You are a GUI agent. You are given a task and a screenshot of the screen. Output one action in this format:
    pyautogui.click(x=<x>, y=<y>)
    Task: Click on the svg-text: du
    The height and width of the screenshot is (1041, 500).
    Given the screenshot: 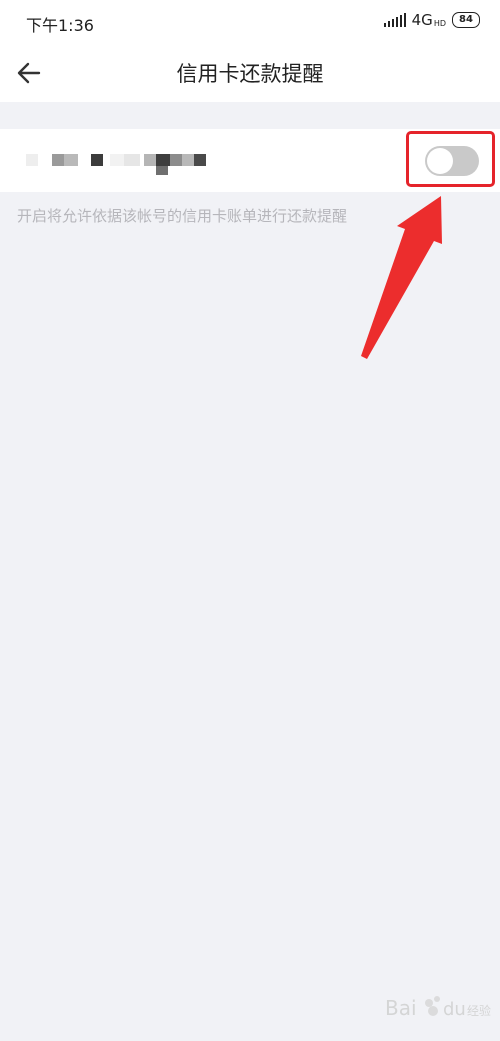 What is the action you would take?
    pyautogui.click(x=454, y=1009)
    